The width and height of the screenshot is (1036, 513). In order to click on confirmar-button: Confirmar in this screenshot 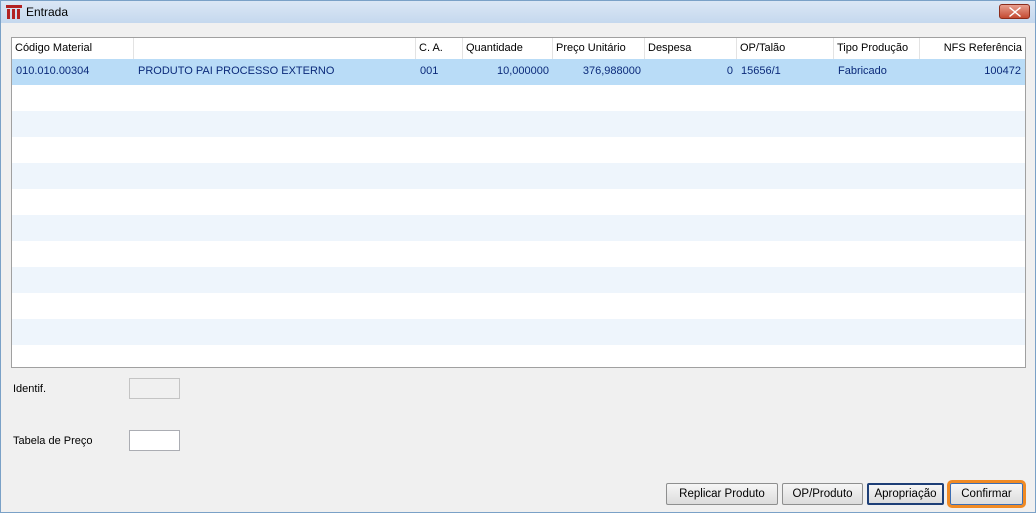, I will do `click(986, 494)`.